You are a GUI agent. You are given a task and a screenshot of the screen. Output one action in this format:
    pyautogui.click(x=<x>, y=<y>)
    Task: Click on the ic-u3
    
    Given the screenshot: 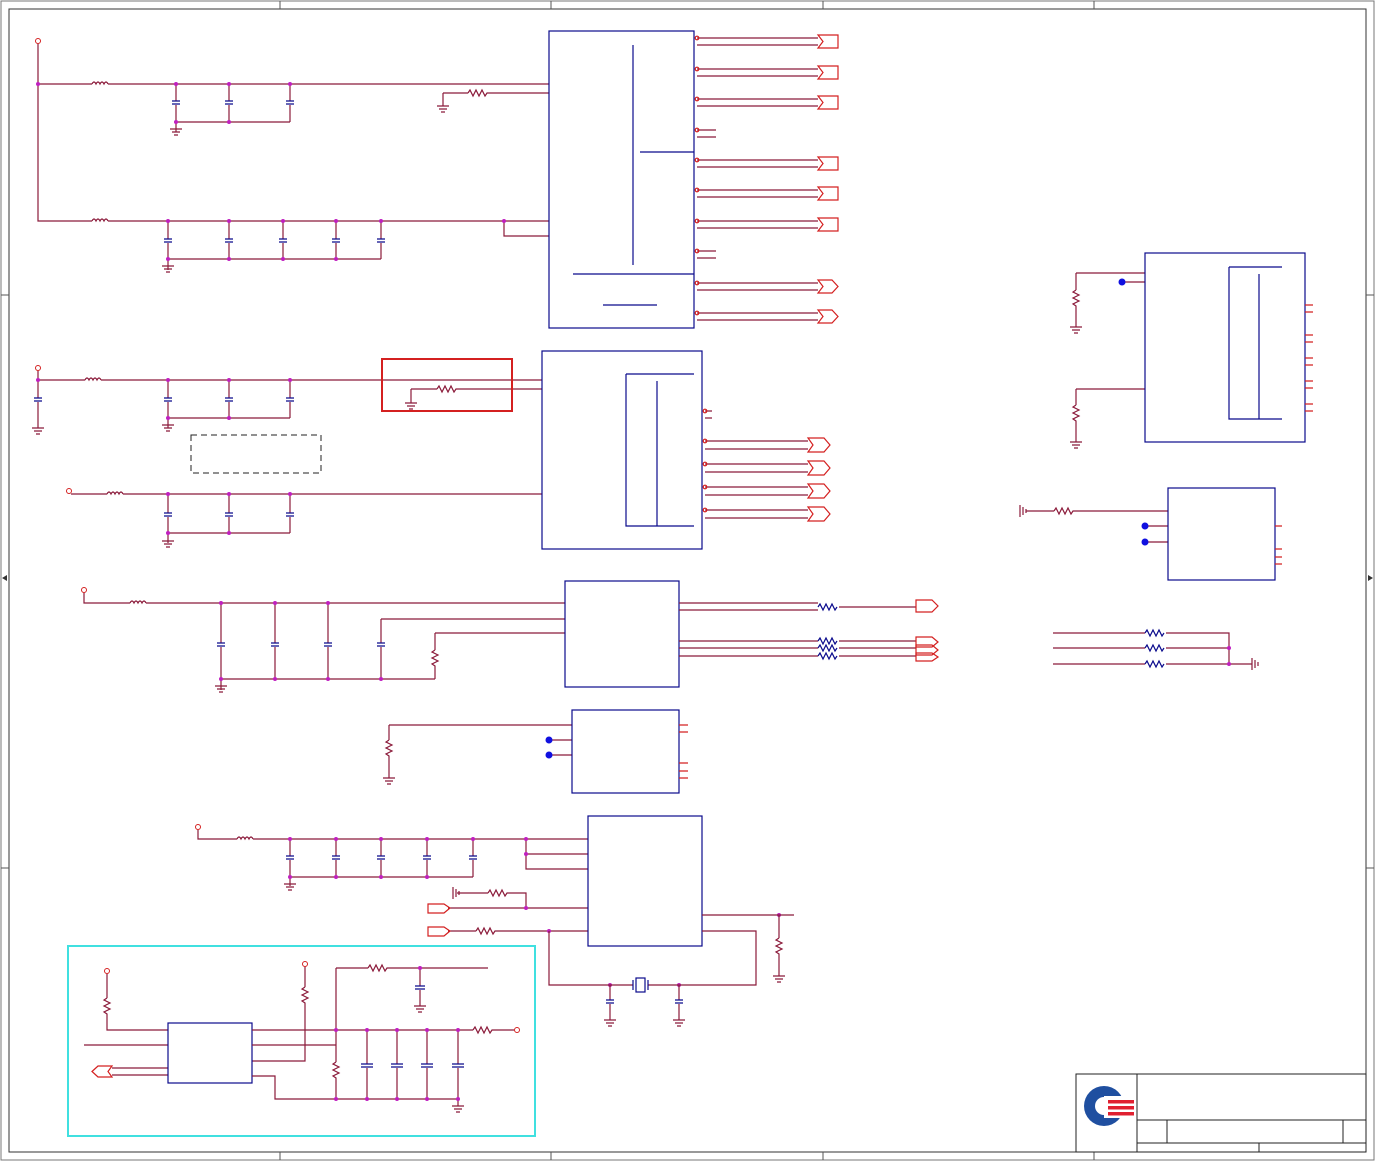 What is the action you would take?
    pyautogui.click(x=622, y=634)
    